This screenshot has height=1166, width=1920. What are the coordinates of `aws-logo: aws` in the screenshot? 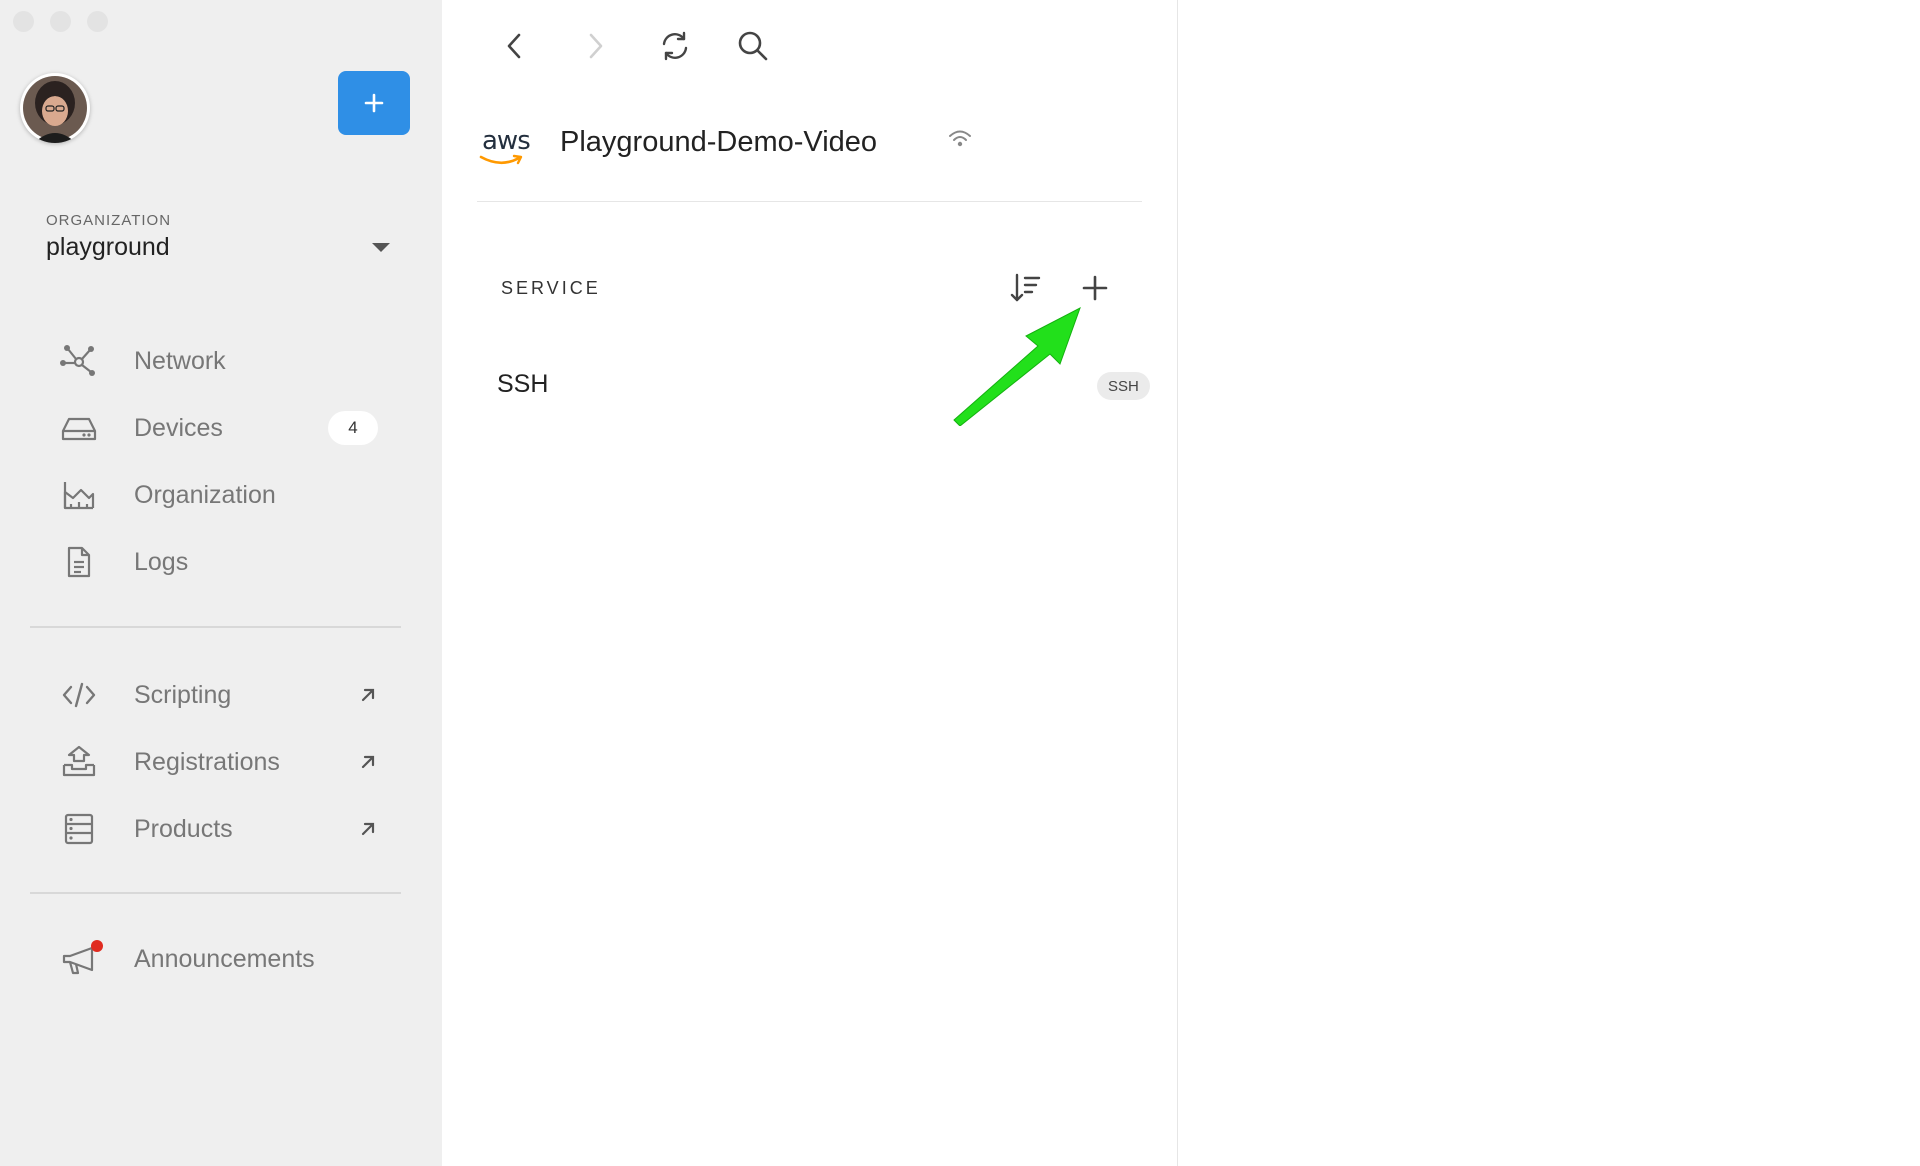 It's located at (507, 148).